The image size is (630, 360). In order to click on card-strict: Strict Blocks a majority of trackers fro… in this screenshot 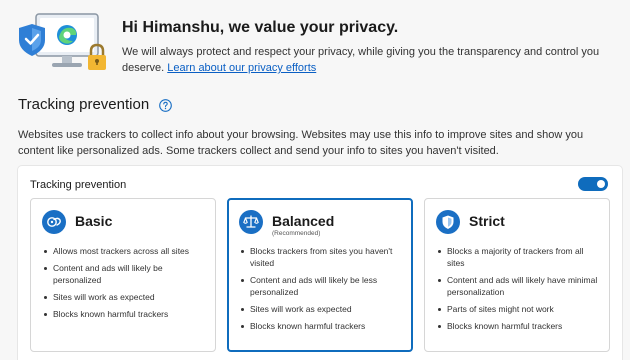, I will do `click(517, 275)`.